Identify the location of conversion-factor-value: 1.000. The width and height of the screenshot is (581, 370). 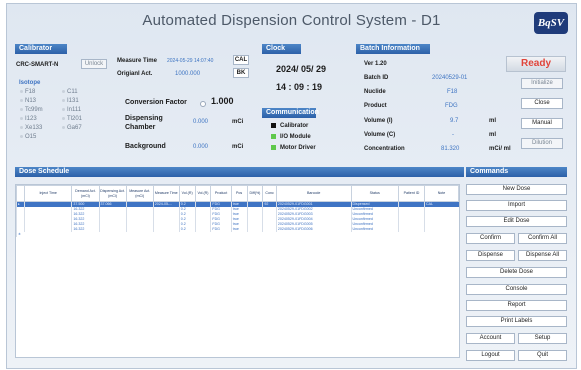
(222, 101).